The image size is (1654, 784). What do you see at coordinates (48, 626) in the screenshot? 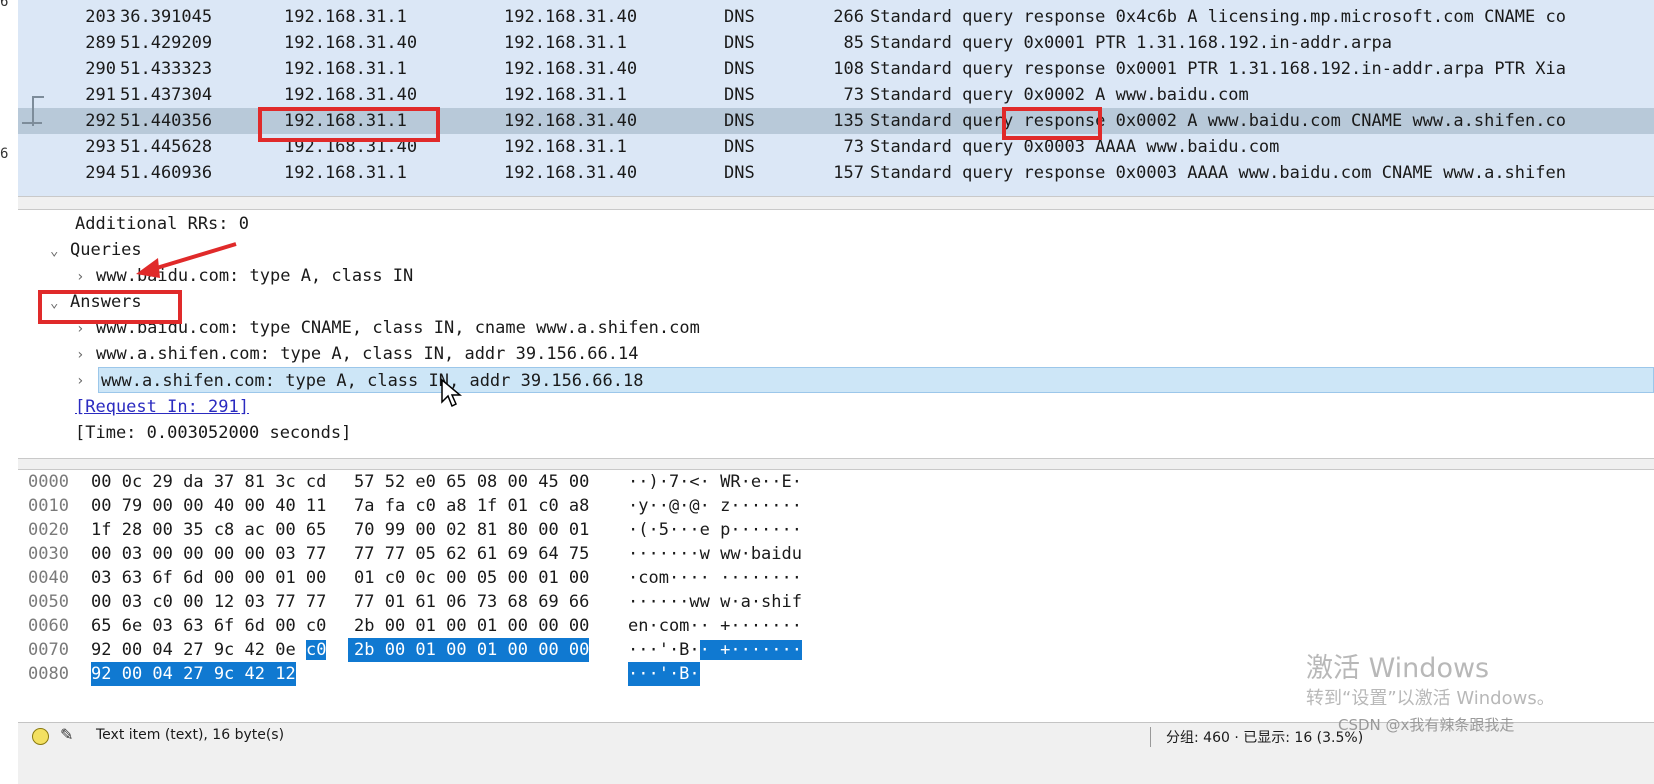
I see `byte-offset: 0060` at bounding box center [48, 626].